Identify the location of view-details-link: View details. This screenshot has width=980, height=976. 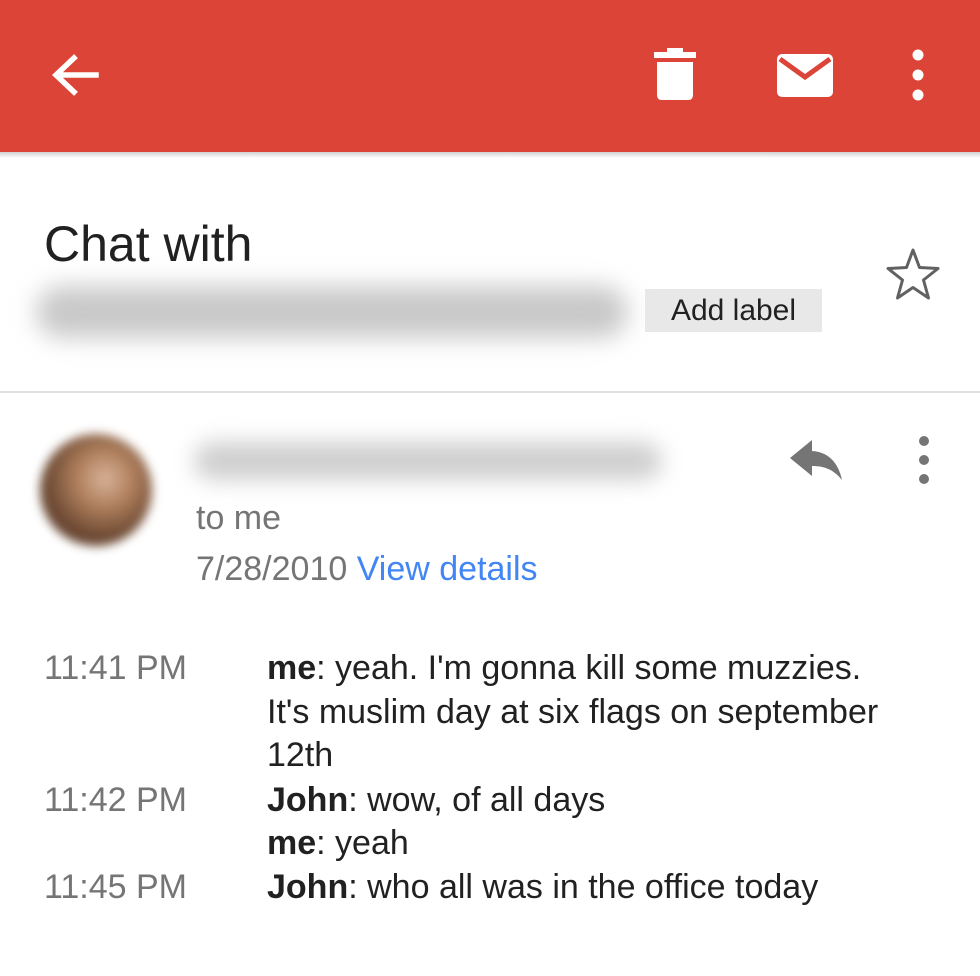
(447, 569).